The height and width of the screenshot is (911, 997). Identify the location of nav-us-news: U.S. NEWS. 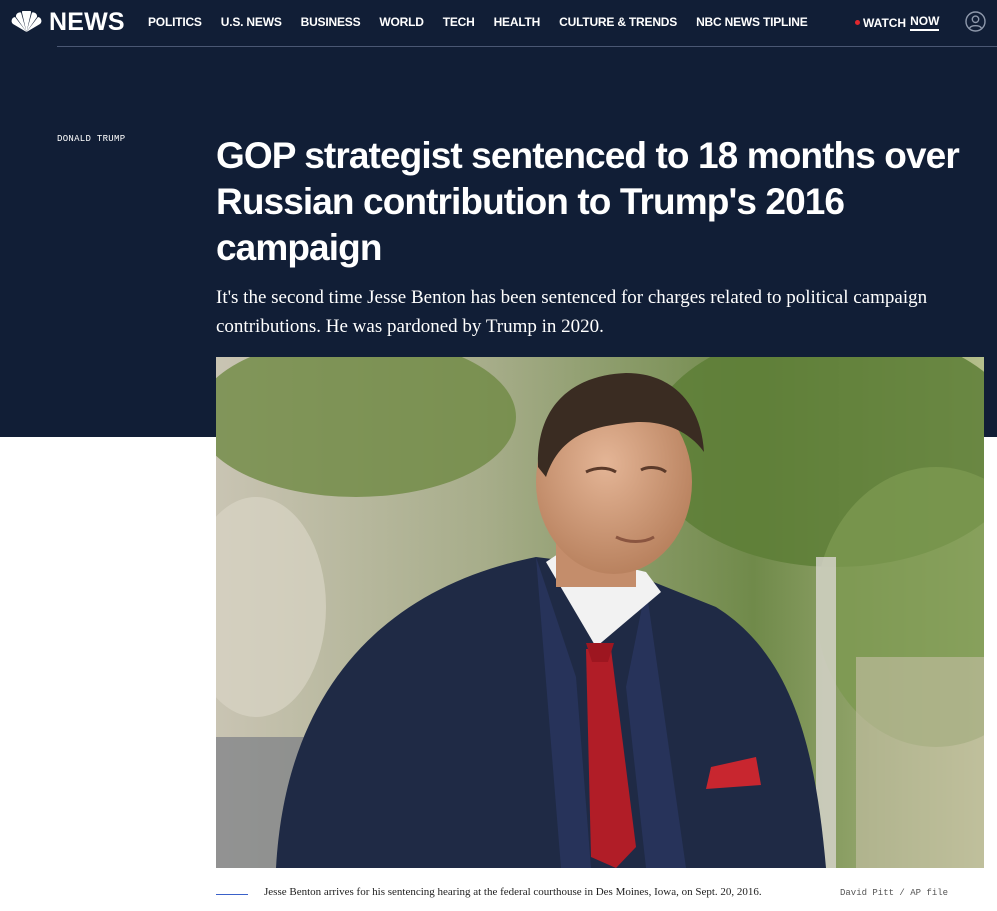
(251, 22).